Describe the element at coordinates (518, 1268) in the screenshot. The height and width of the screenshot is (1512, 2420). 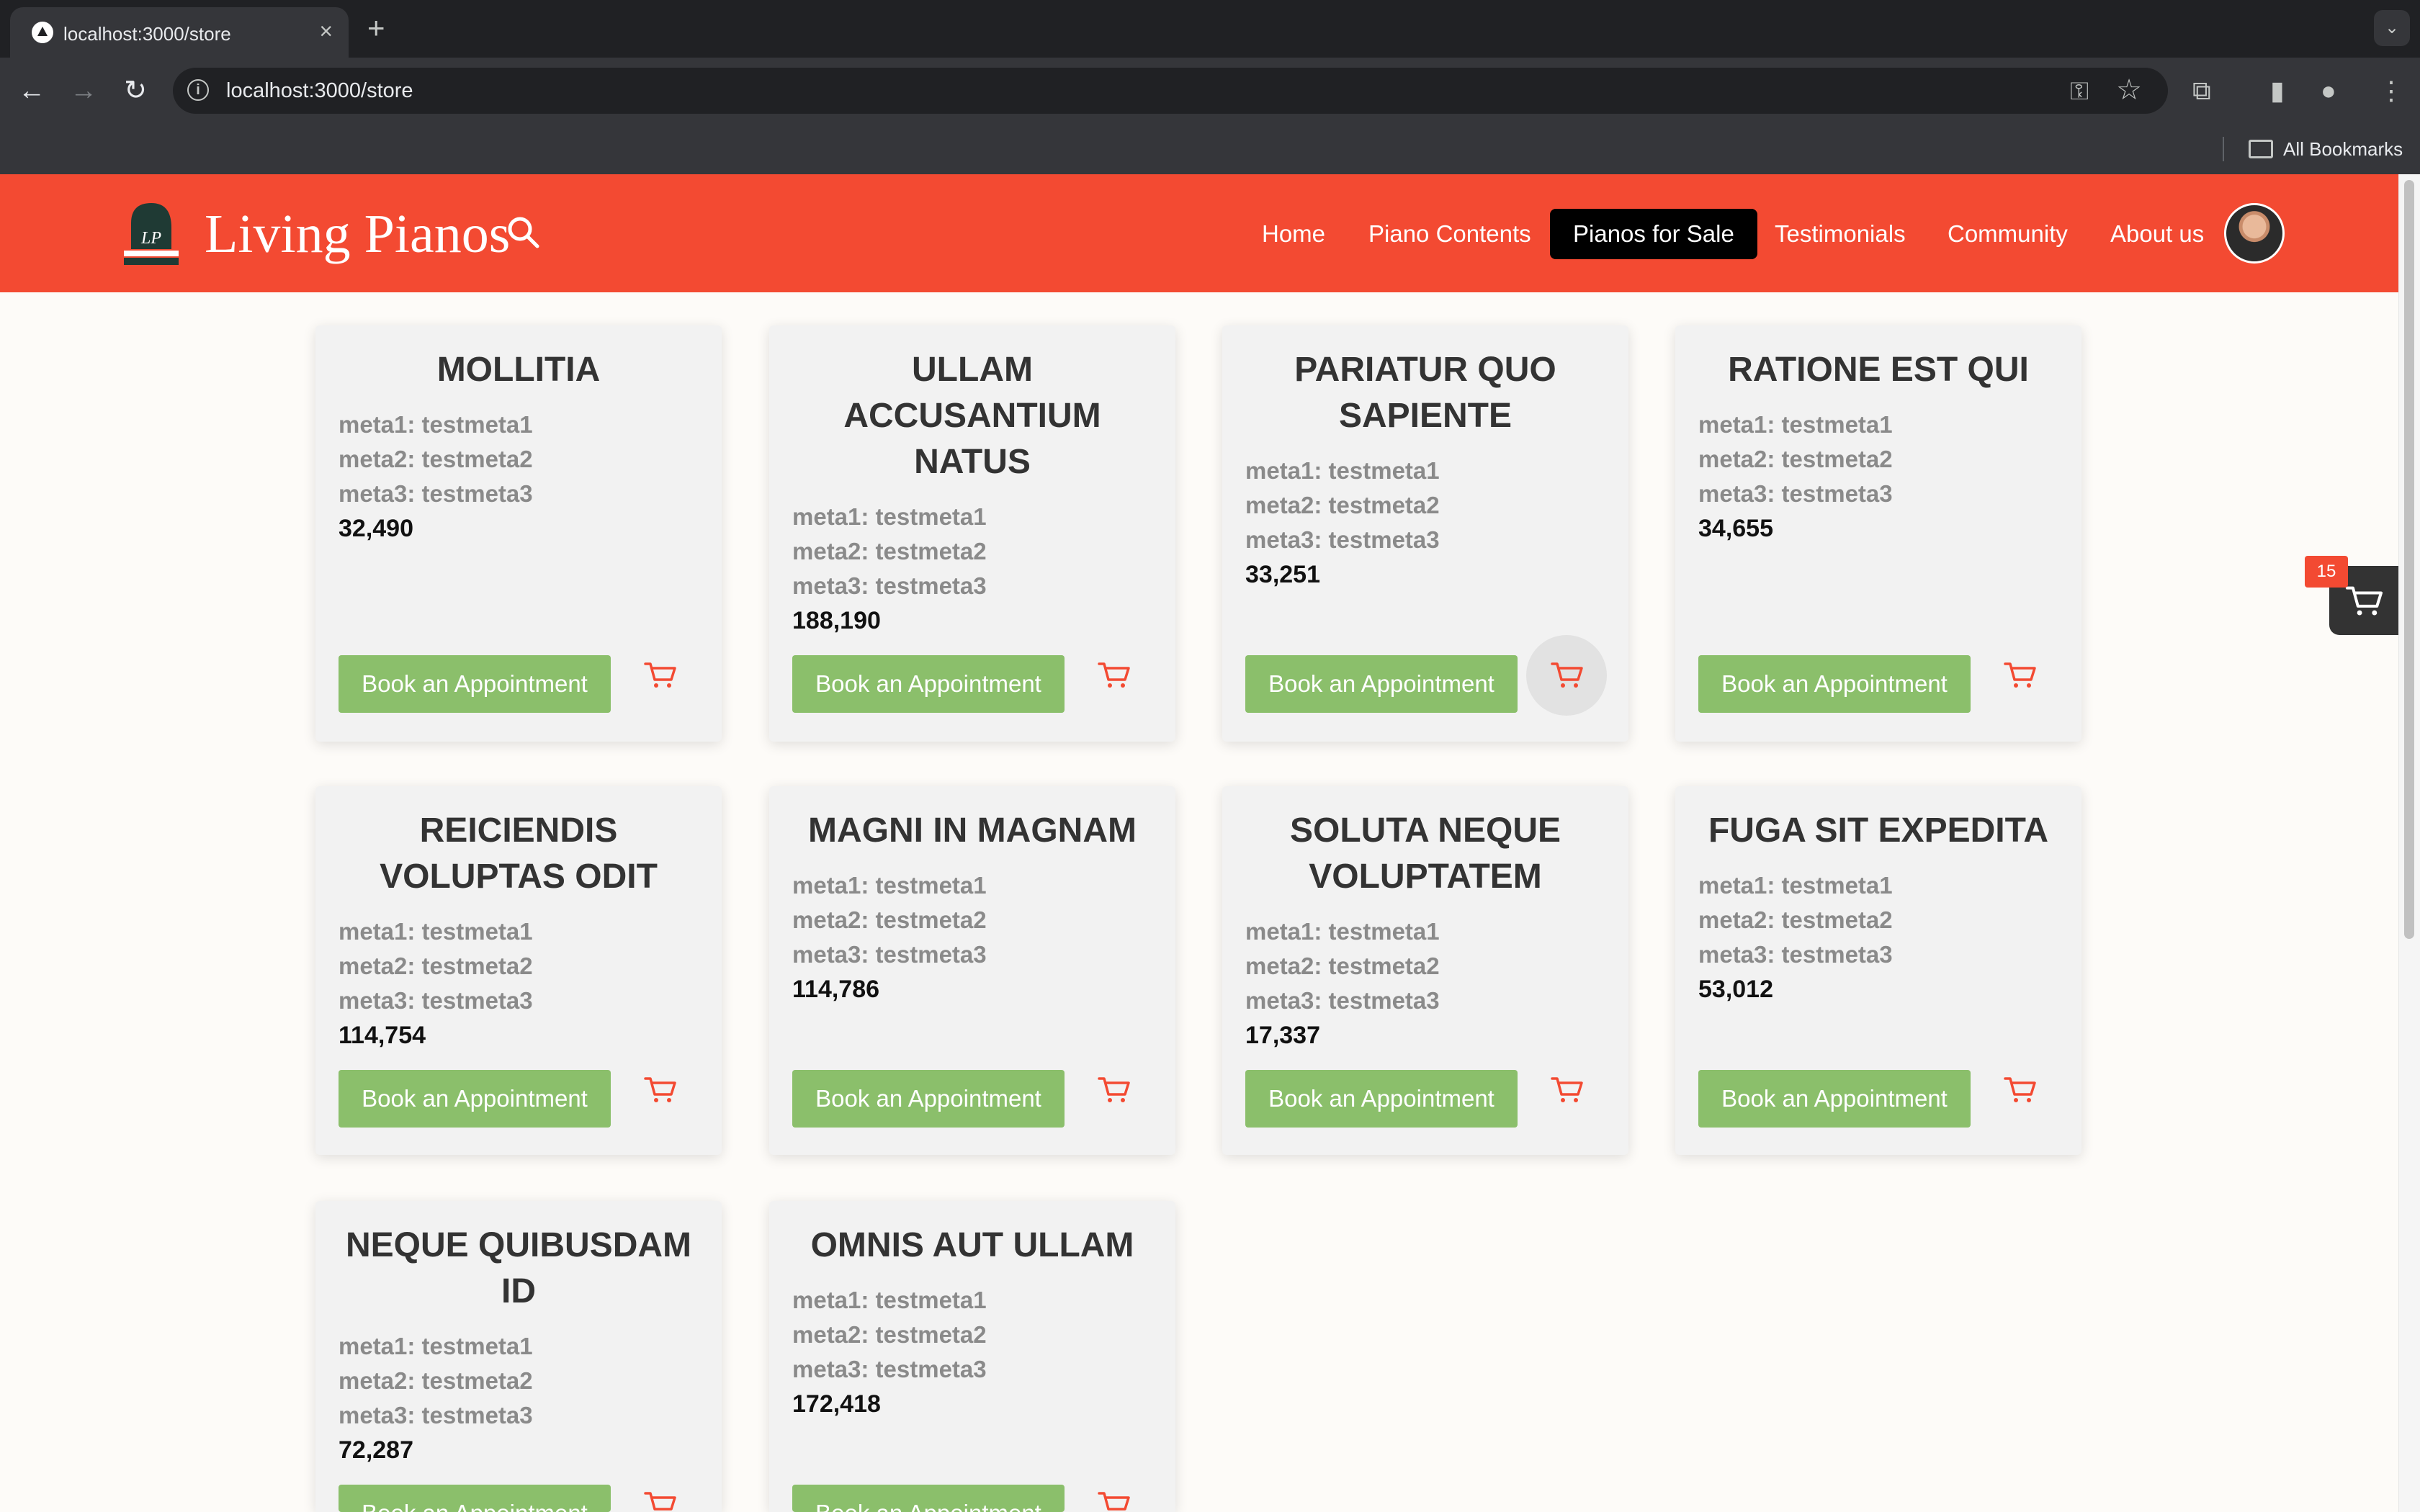
I see `product-title: NEQUE QUIBUSDAM ID` at that location.